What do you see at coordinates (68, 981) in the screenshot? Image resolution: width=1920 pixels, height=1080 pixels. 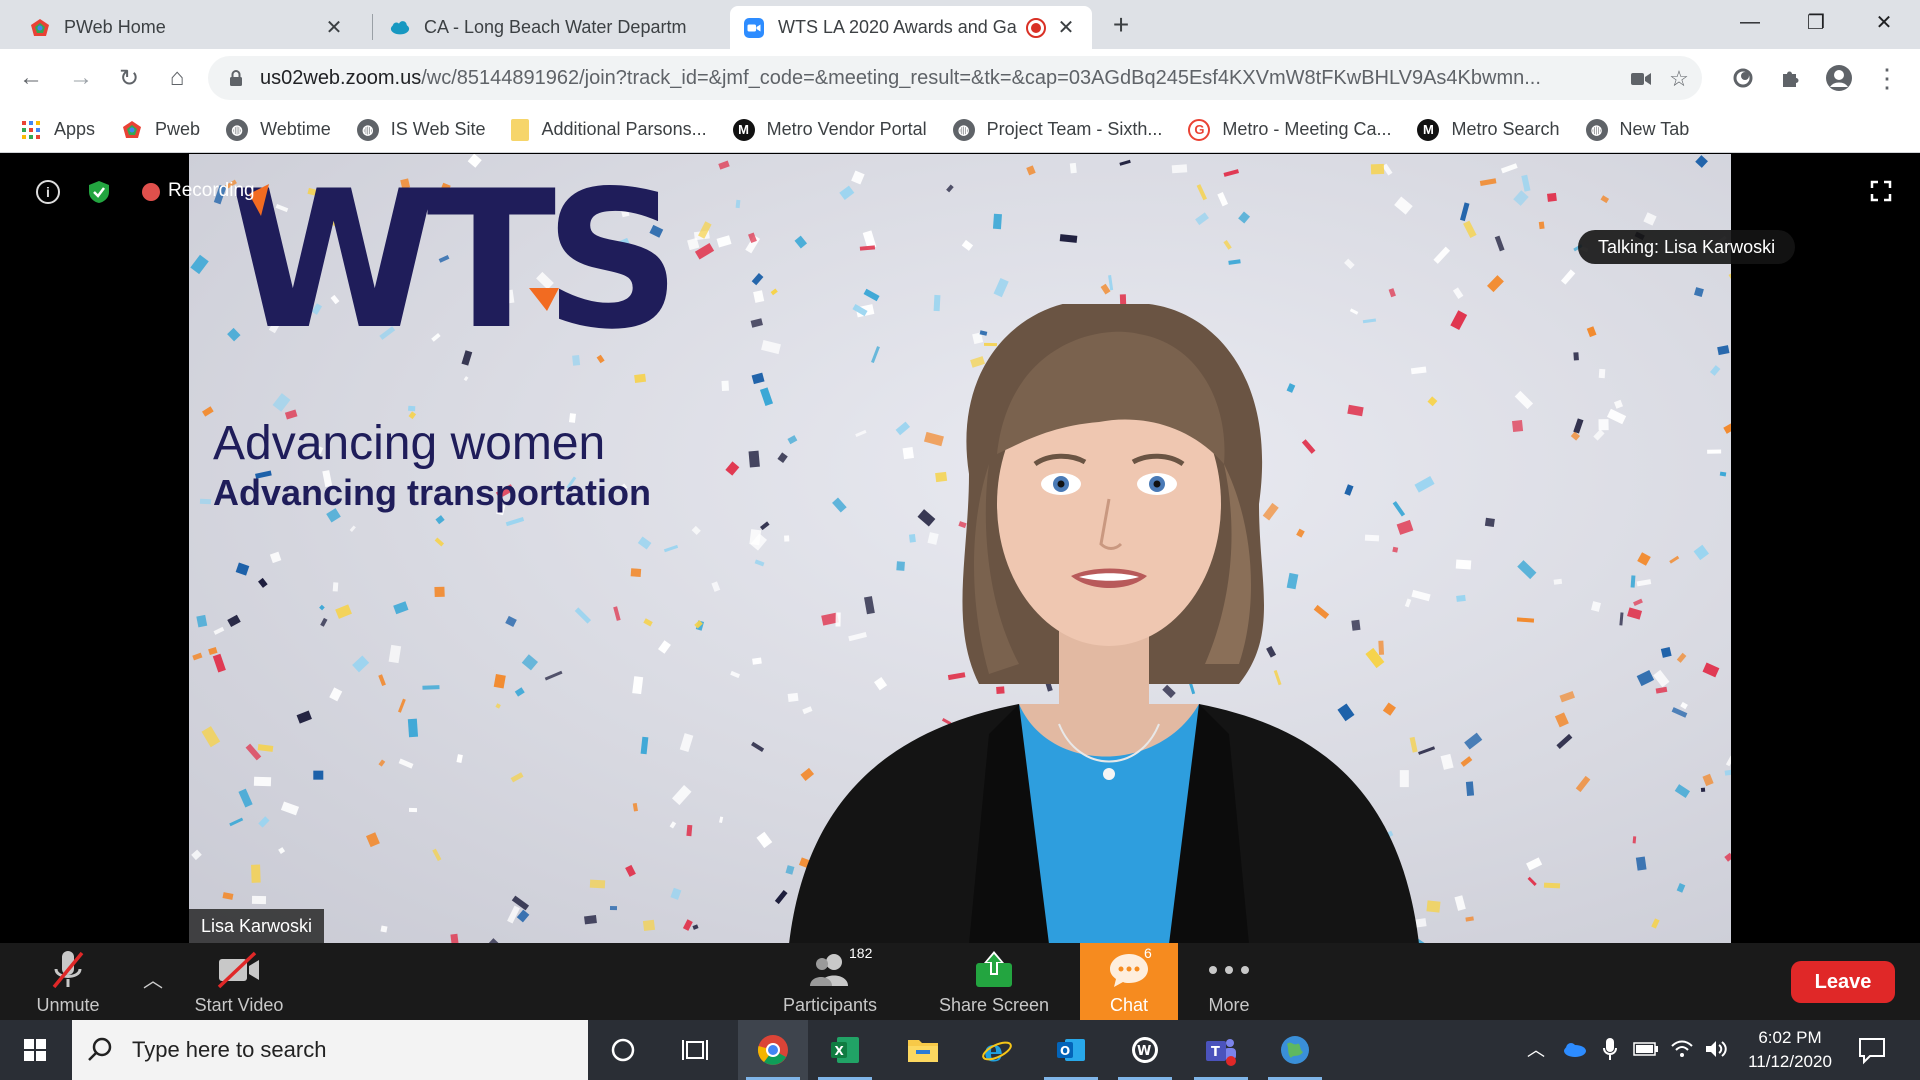 I see `unmute-button: Unmute` at bounding box center [68, 981].